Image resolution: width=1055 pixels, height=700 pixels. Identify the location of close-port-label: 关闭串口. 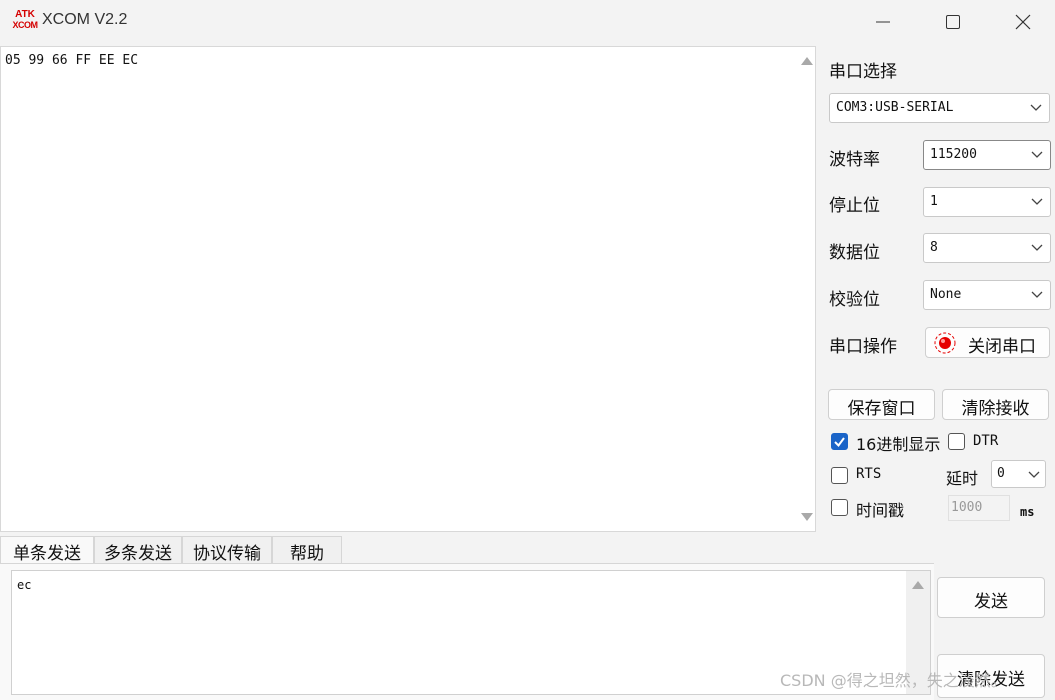
(1002, 347).